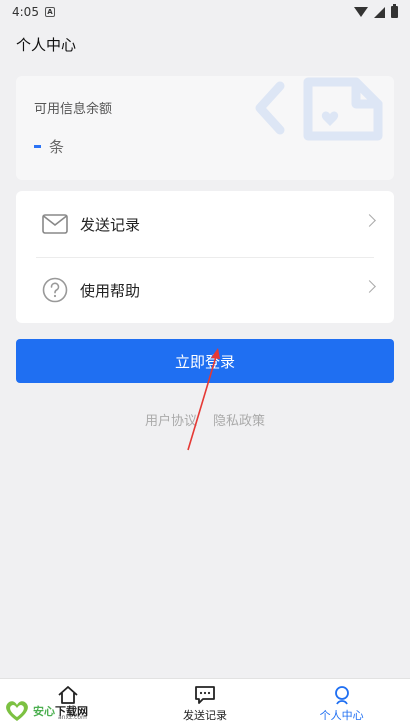 Image resolution: width=410 pixels, height=728 pixels. I want to click on nav-label-send-records: 发送记录, so click(205, 715).